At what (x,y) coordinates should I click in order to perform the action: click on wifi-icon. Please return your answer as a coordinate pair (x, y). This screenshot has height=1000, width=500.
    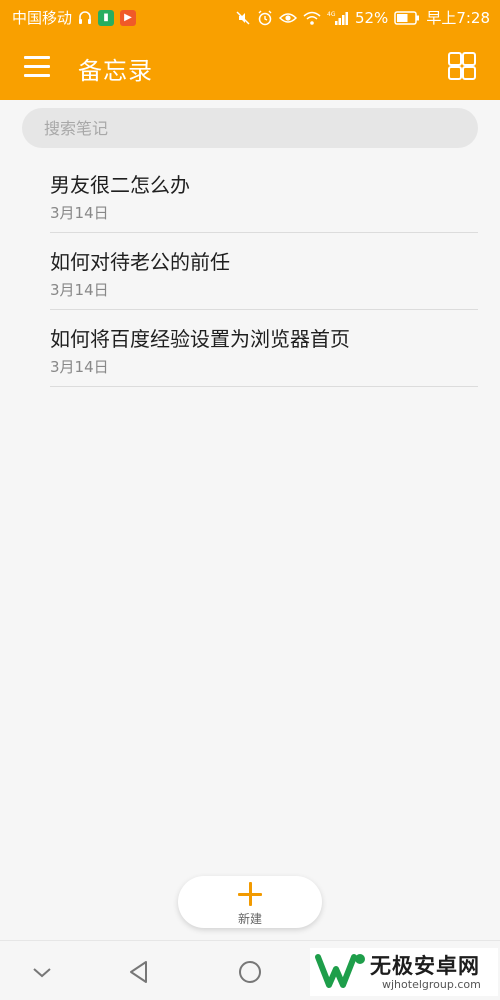
    Looking at the image, I should click on (312, 18).